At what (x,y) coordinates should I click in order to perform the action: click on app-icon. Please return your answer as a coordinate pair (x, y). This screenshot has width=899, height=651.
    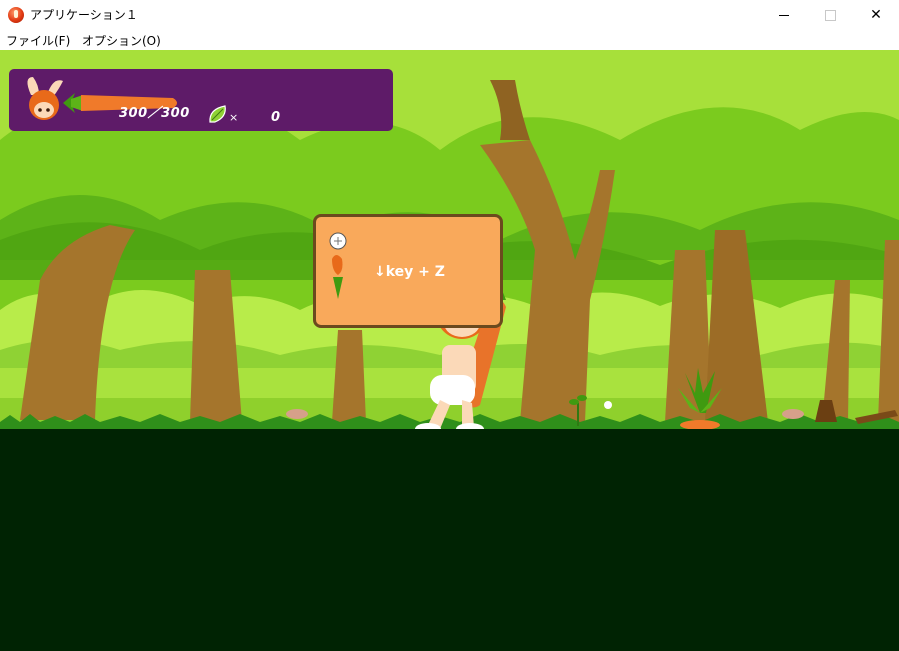
    Looking at the image, I should click on (16, 15).